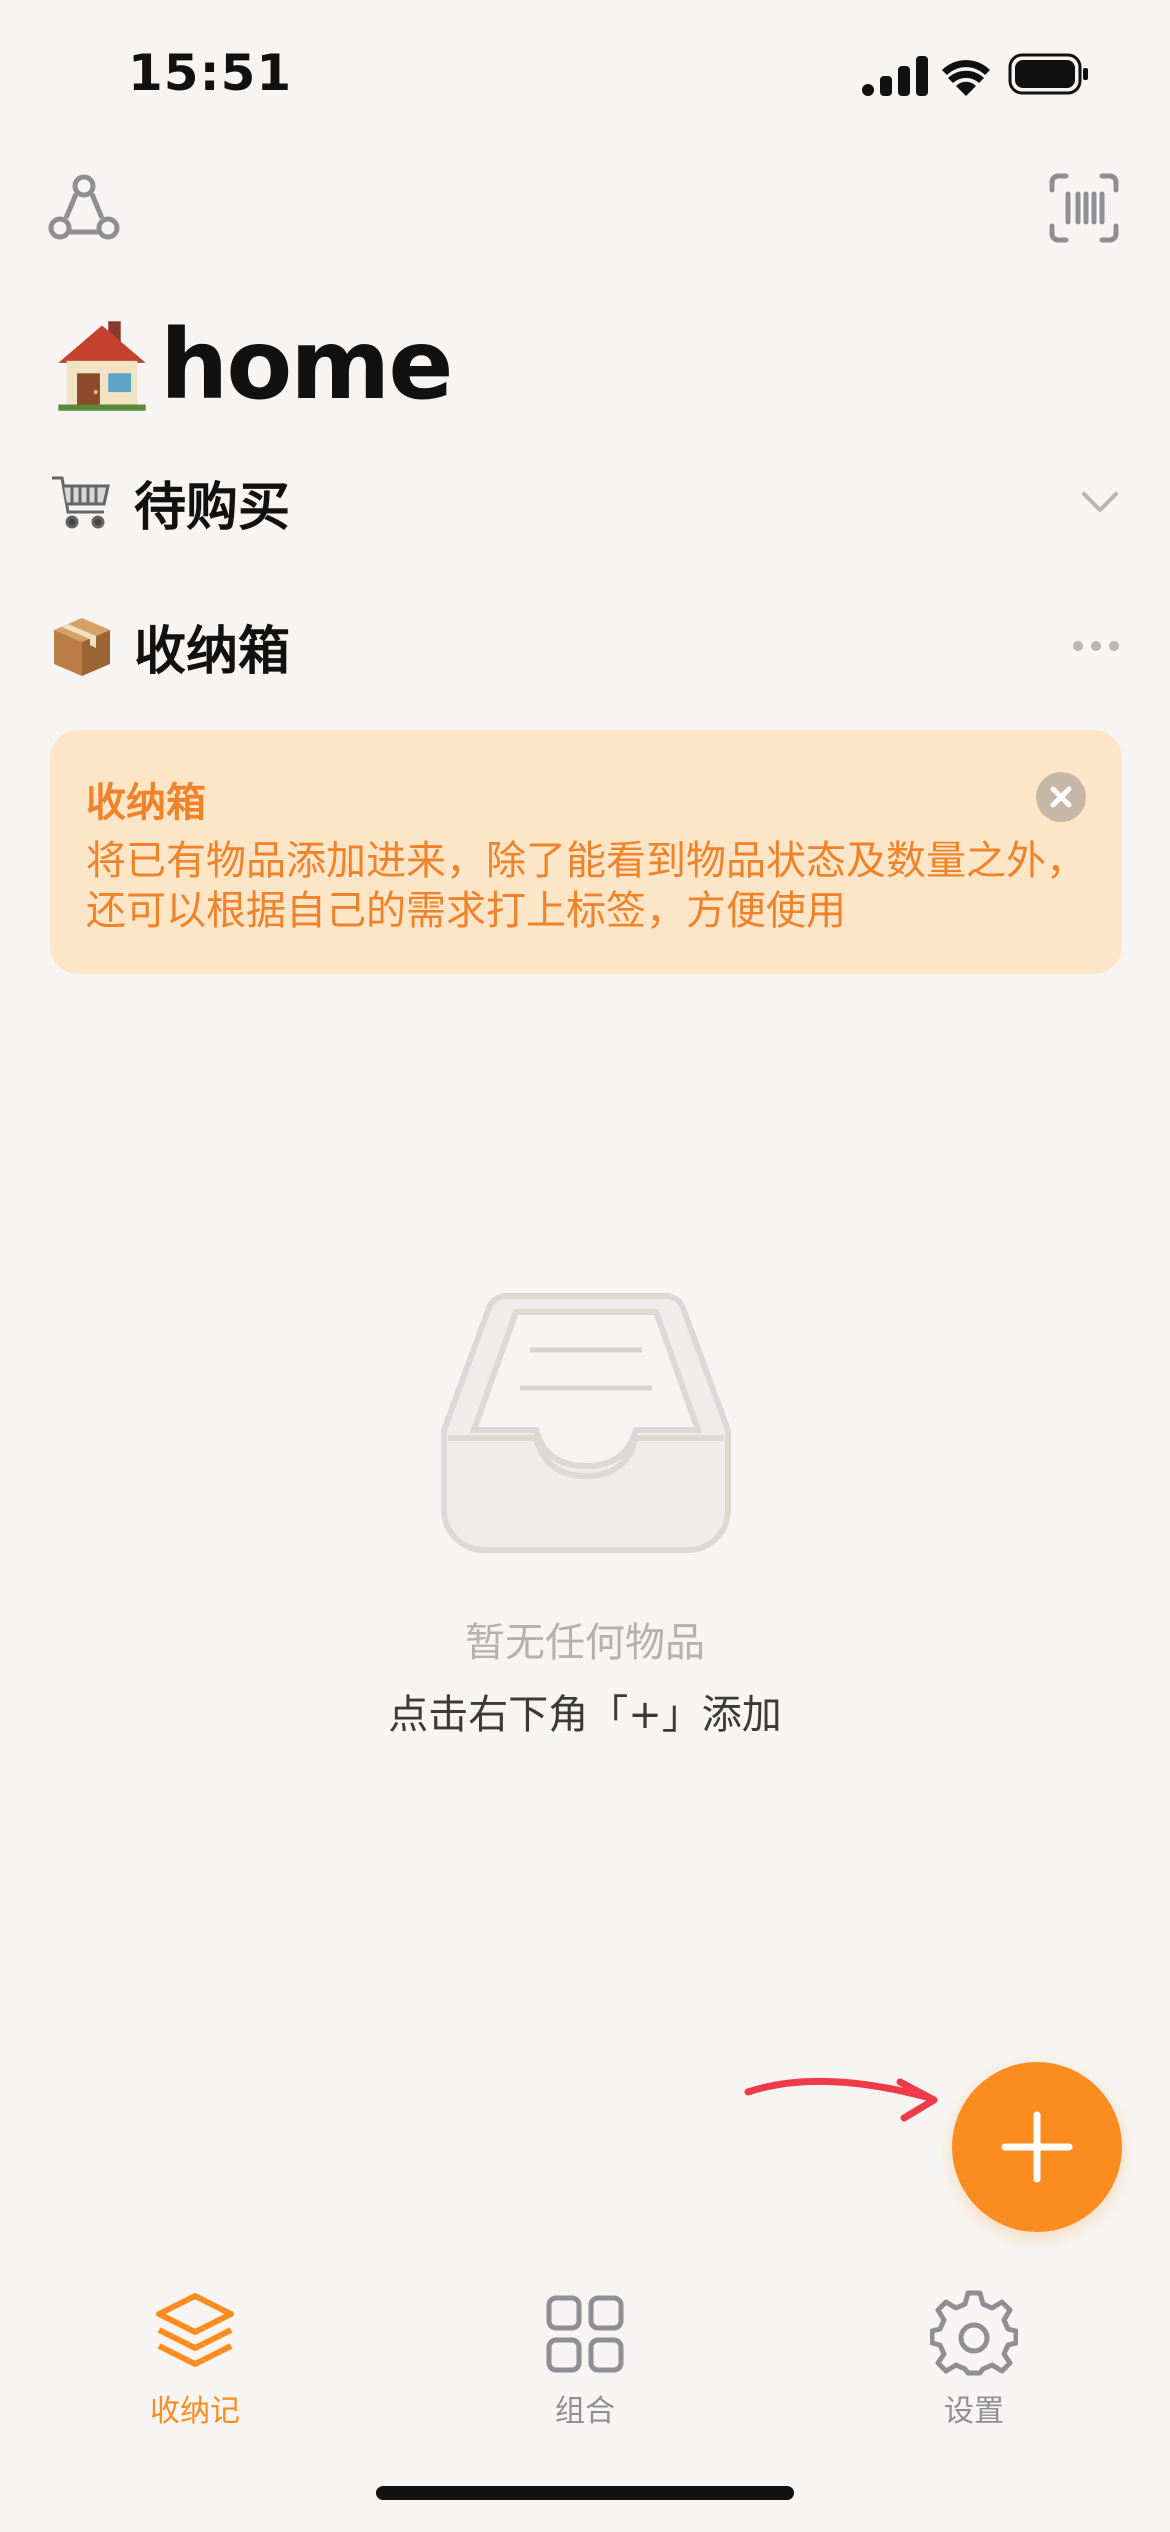 Image resolution: width=1170 pixels, height=2532 pixels. What do you see at coordinates (195, 2411) in the screenshot?
I see `tab-label: 收纳记` at bounding box center [195, 2411].